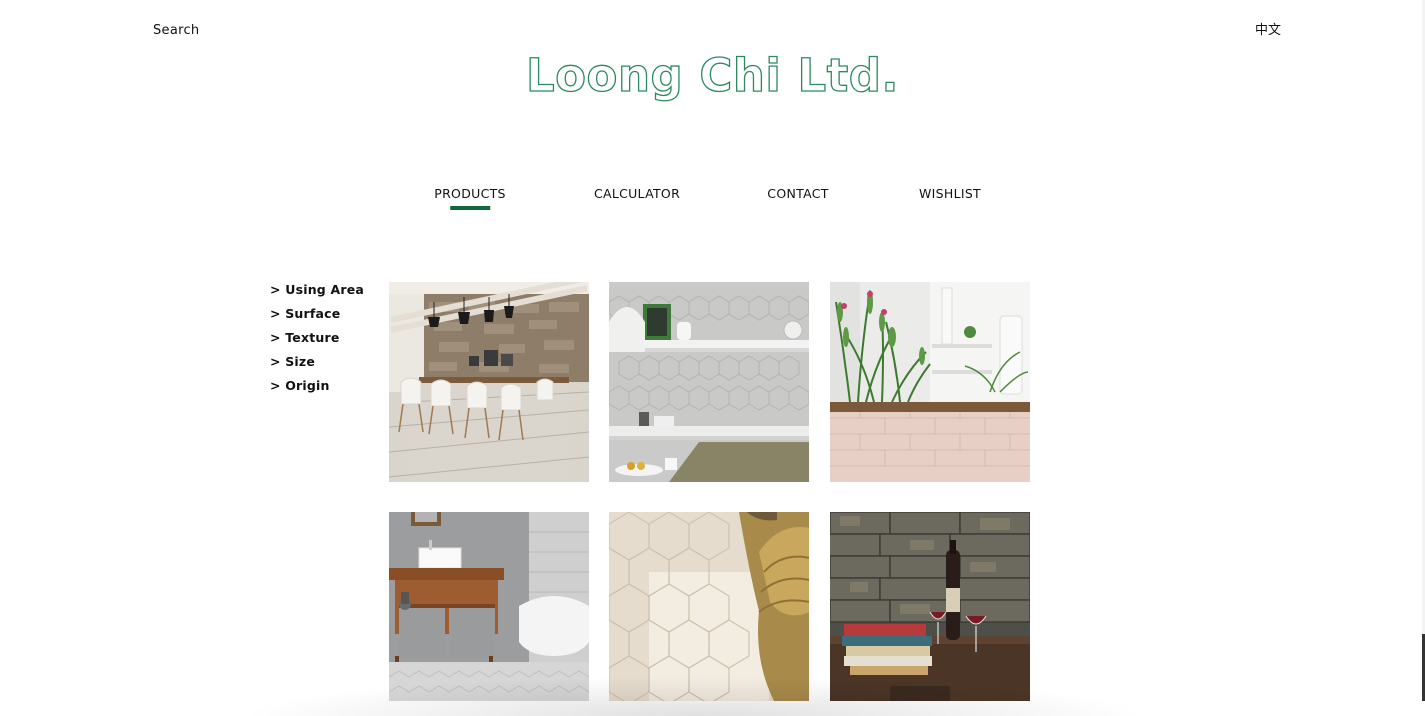 This screenshot has width=1425, height=716. I want to click on bathroom-vanity-image, so click(489, 606).